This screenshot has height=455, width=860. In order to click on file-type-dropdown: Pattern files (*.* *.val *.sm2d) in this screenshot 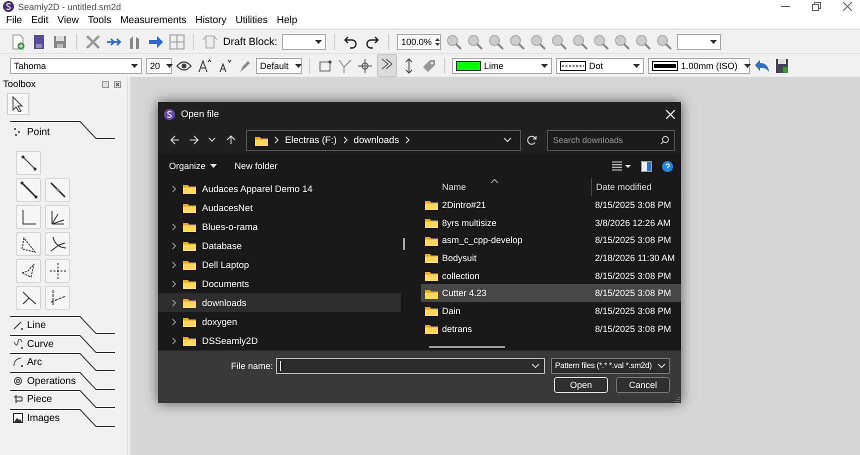, I will do `click(610, 366)`.